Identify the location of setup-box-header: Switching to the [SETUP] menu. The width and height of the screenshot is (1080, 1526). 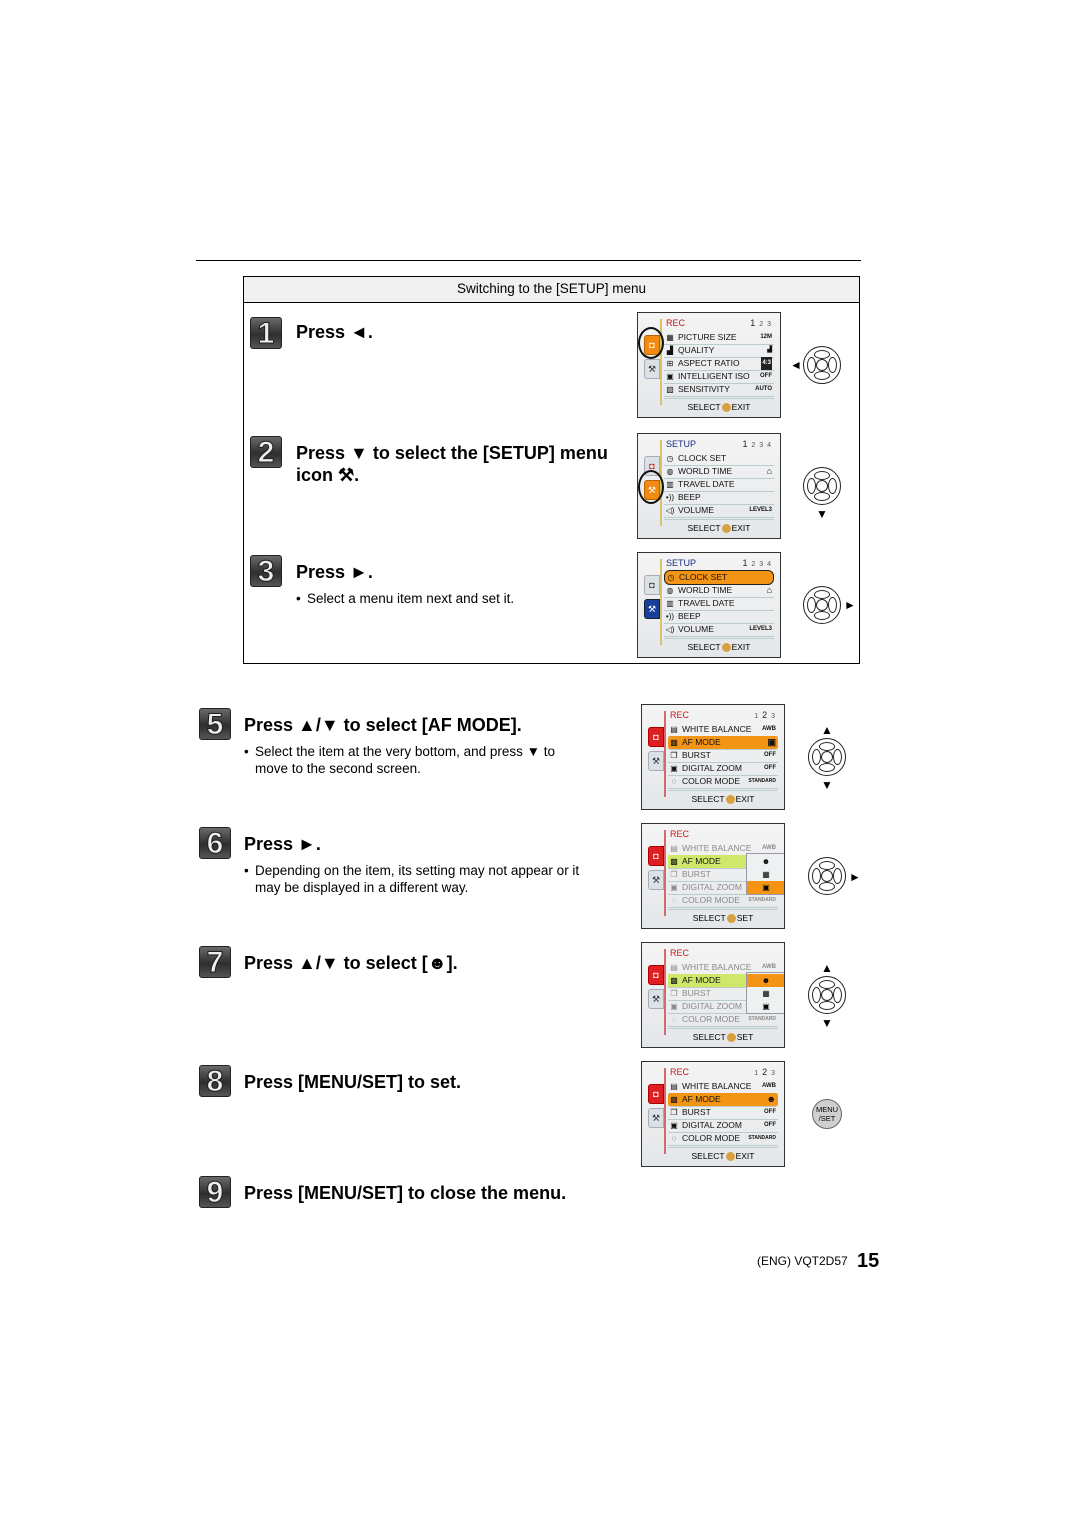
(551, 290).